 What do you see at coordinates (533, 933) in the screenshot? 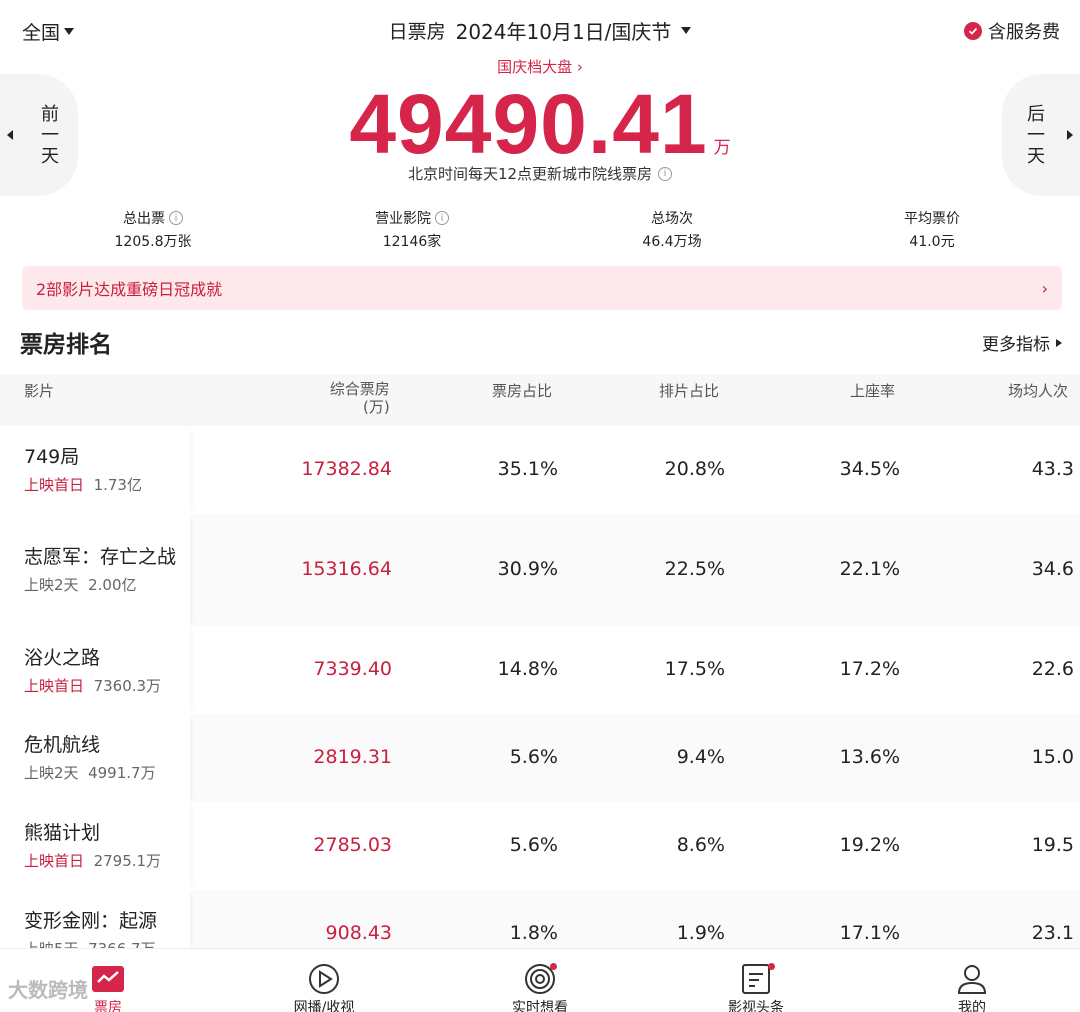
I see `share-cell: 1.8%` at bounding box center [533, 933].